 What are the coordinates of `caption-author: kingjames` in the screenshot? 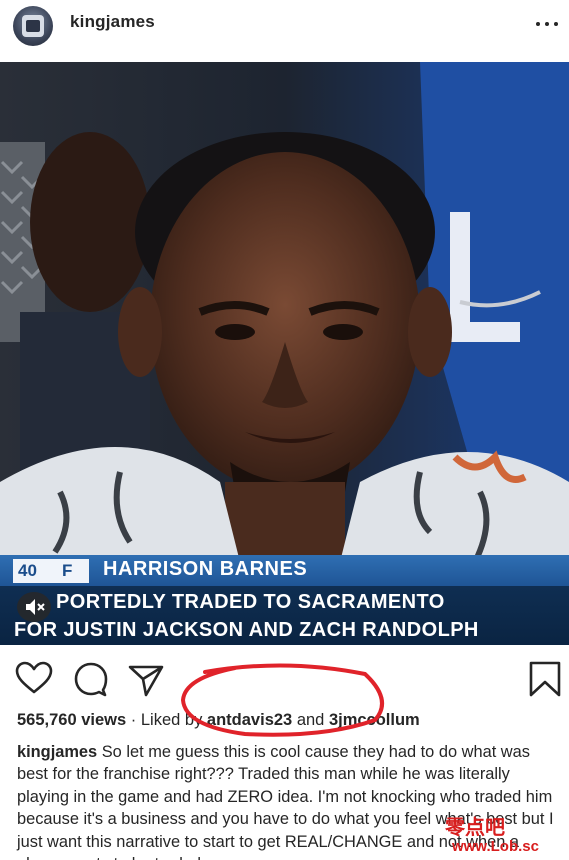 It's located at (57, 752).